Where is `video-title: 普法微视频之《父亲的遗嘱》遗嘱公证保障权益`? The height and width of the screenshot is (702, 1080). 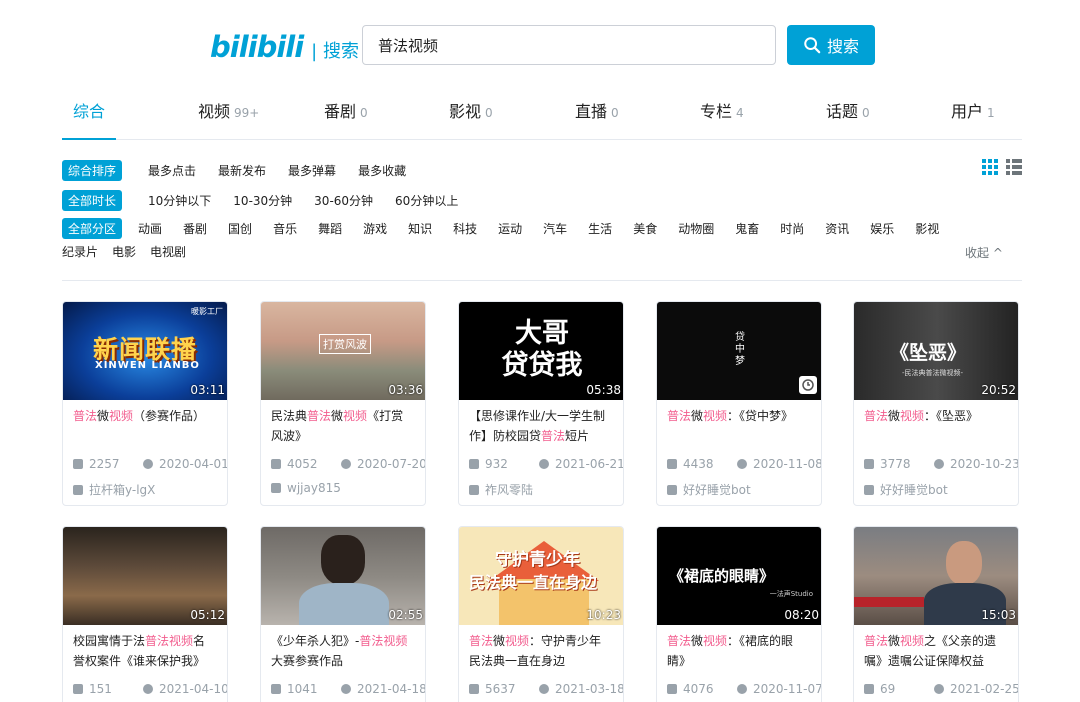
video-title: 普法微视频之《父亲的遗嘱》遗嘱公证保障权益 is located at coordinates (936, 649).